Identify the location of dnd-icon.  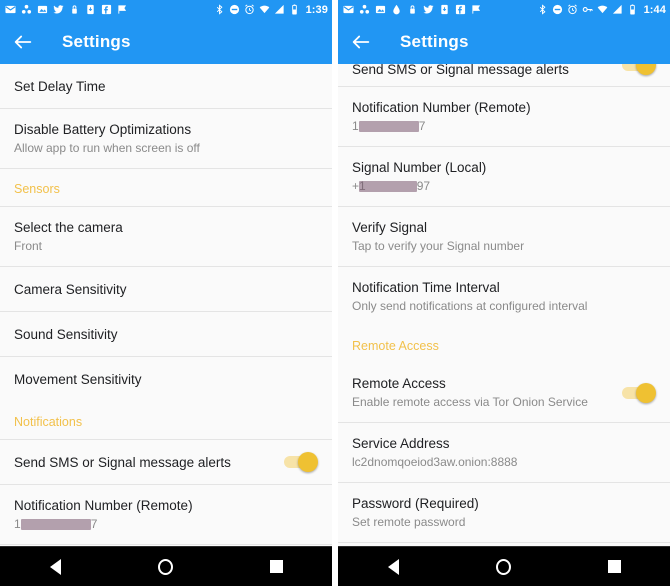
(557, 9).